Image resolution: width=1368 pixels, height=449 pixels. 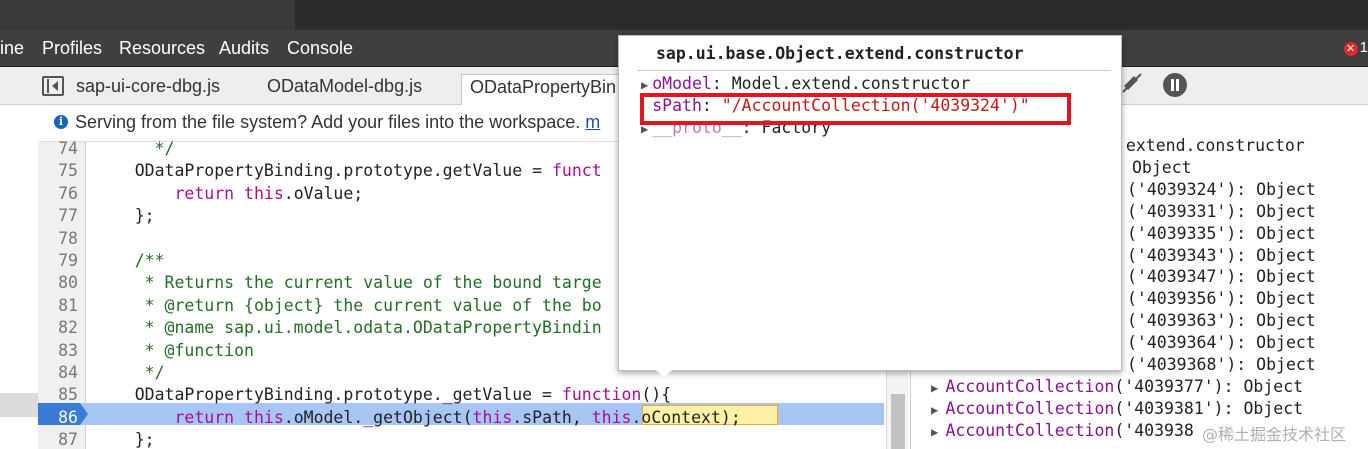 What do you see at coordinates (682, 83) in the screenshot?
I see `popover-property-name: oModel` at bounding box center [682, 83].